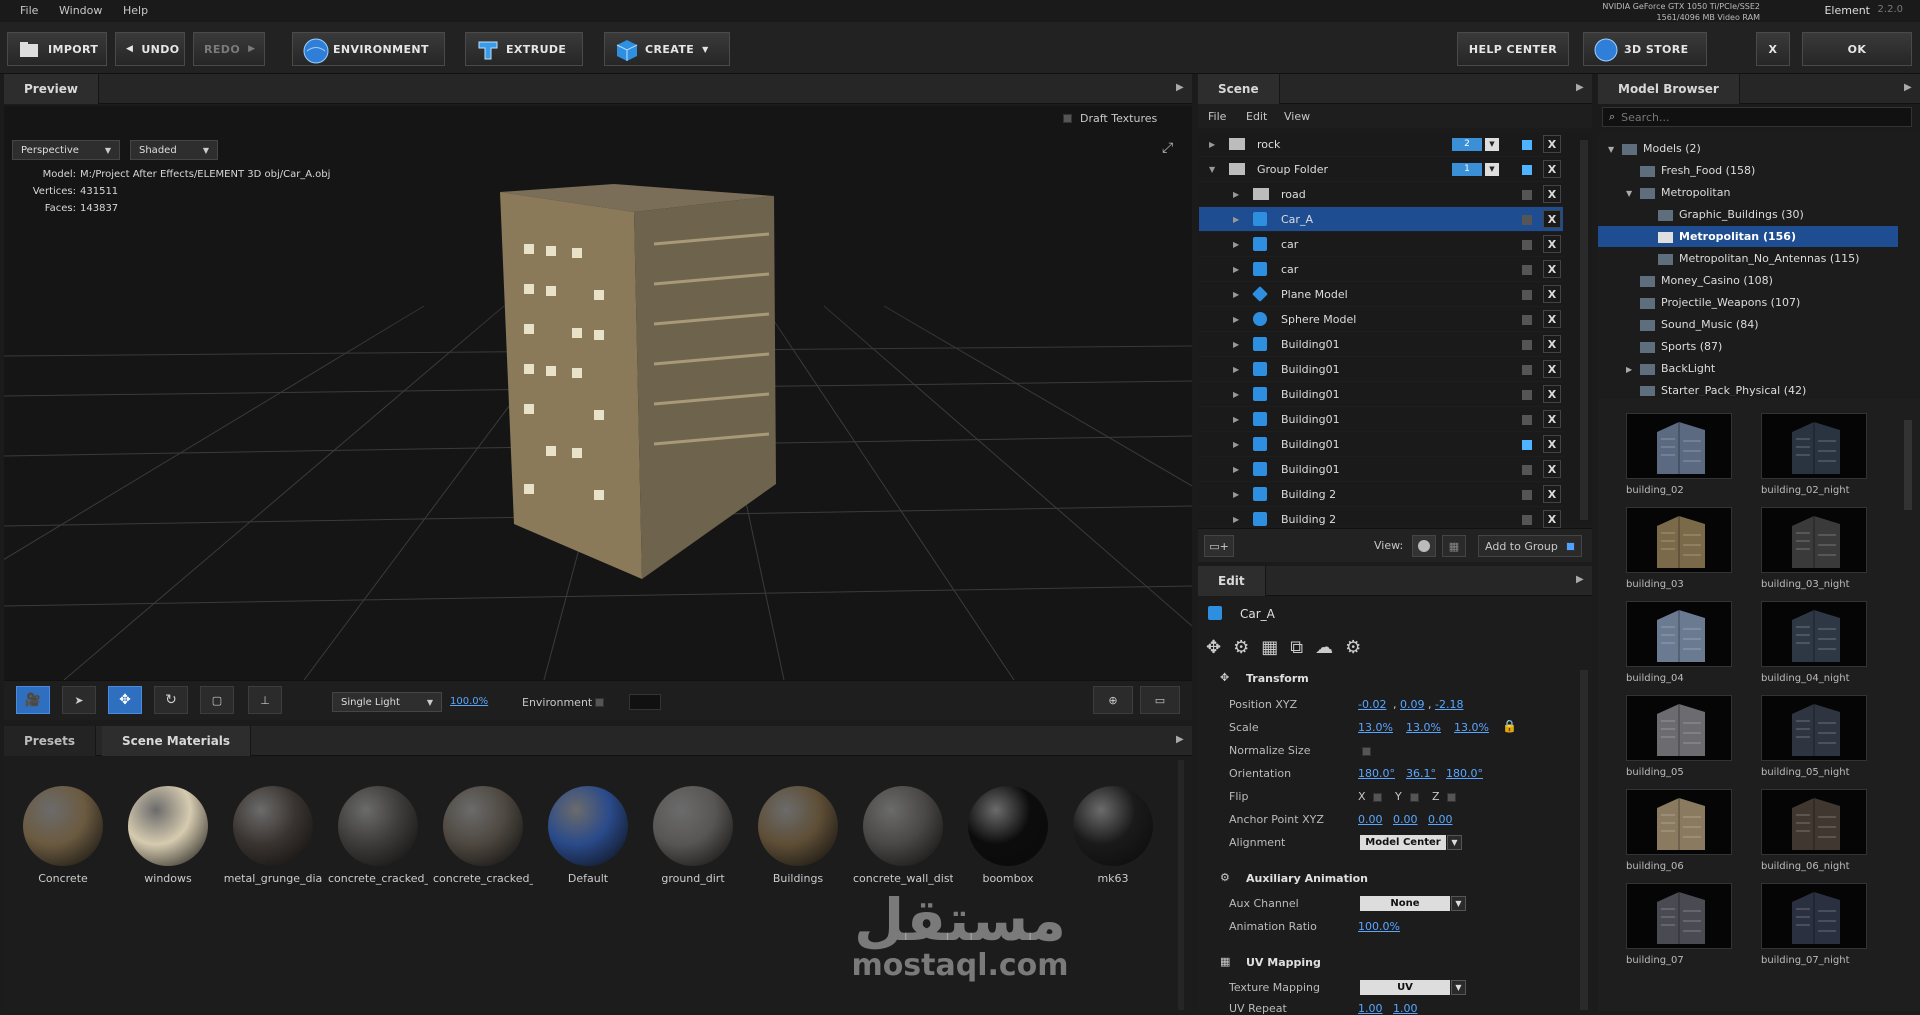 The image size is (1920, 1015). I want to click on select-tool-button: ➤, so click(79, 700).